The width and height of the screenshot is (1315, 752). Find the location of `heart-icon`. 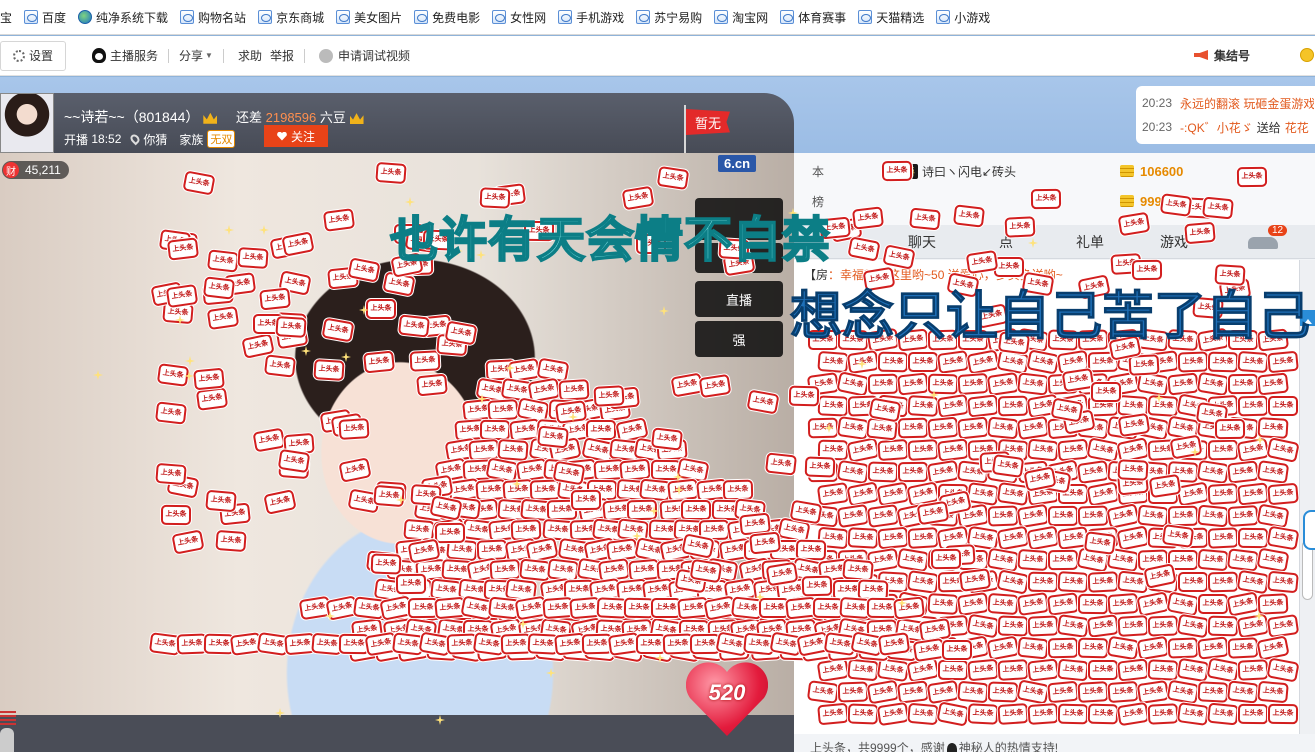

heart-icon is located at coordinates (282, 136).